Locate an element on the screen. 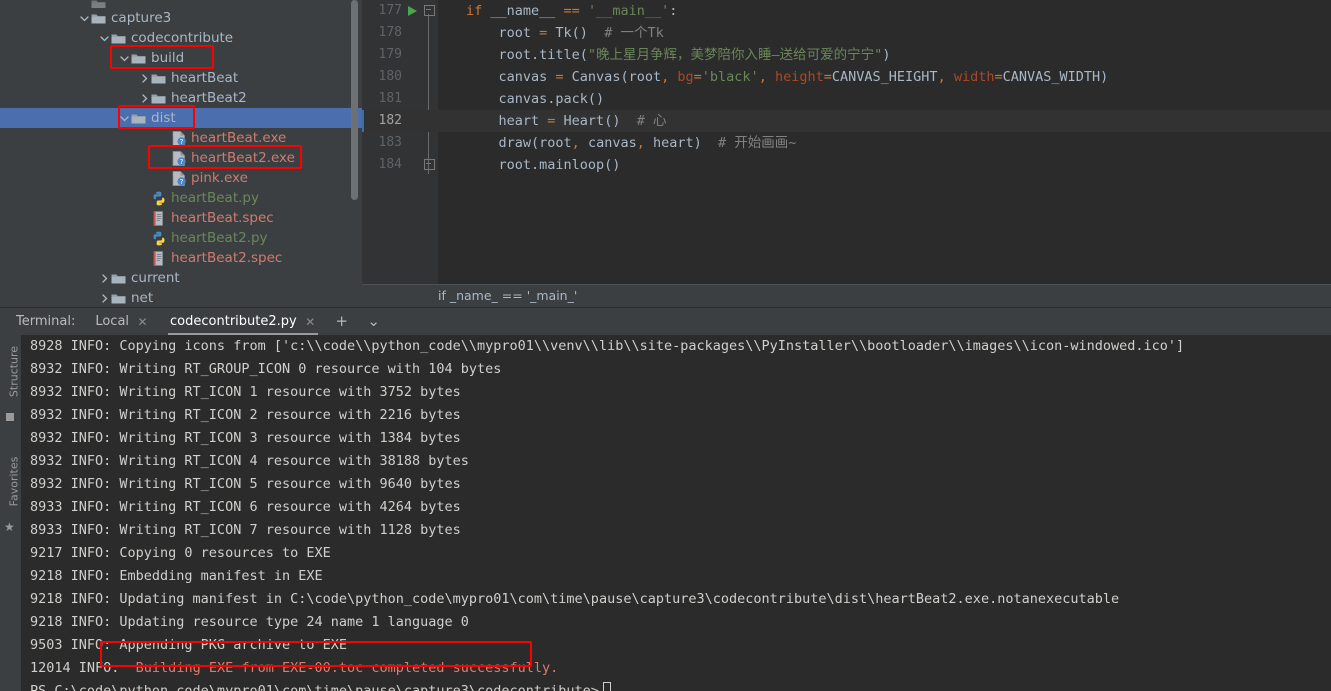  code-line: 183 draw(root, canvas, heart) # 开始画画~ is located at coordinates (846, 143).